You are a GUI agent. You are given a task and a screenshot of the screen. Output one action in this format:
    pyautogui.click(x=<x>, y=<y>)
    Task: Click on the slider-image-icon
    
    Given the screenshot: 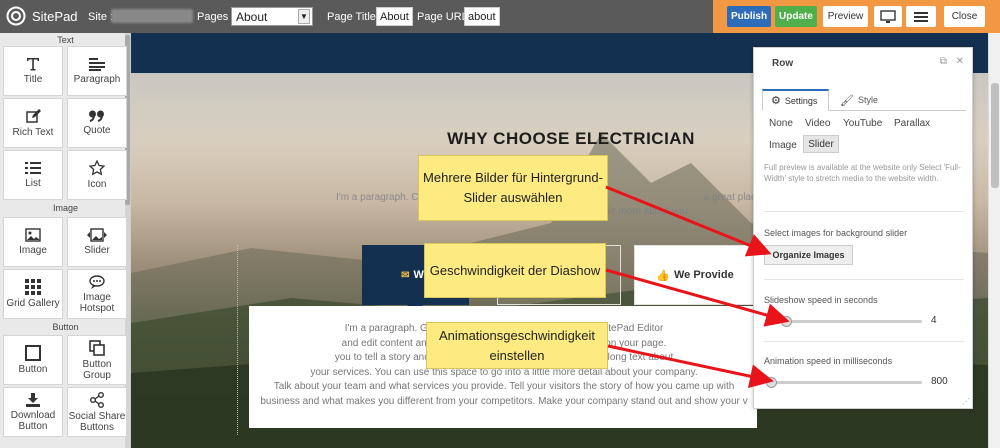 What is the action you would take?
    pyautogui.click(x=97, y=235)
    